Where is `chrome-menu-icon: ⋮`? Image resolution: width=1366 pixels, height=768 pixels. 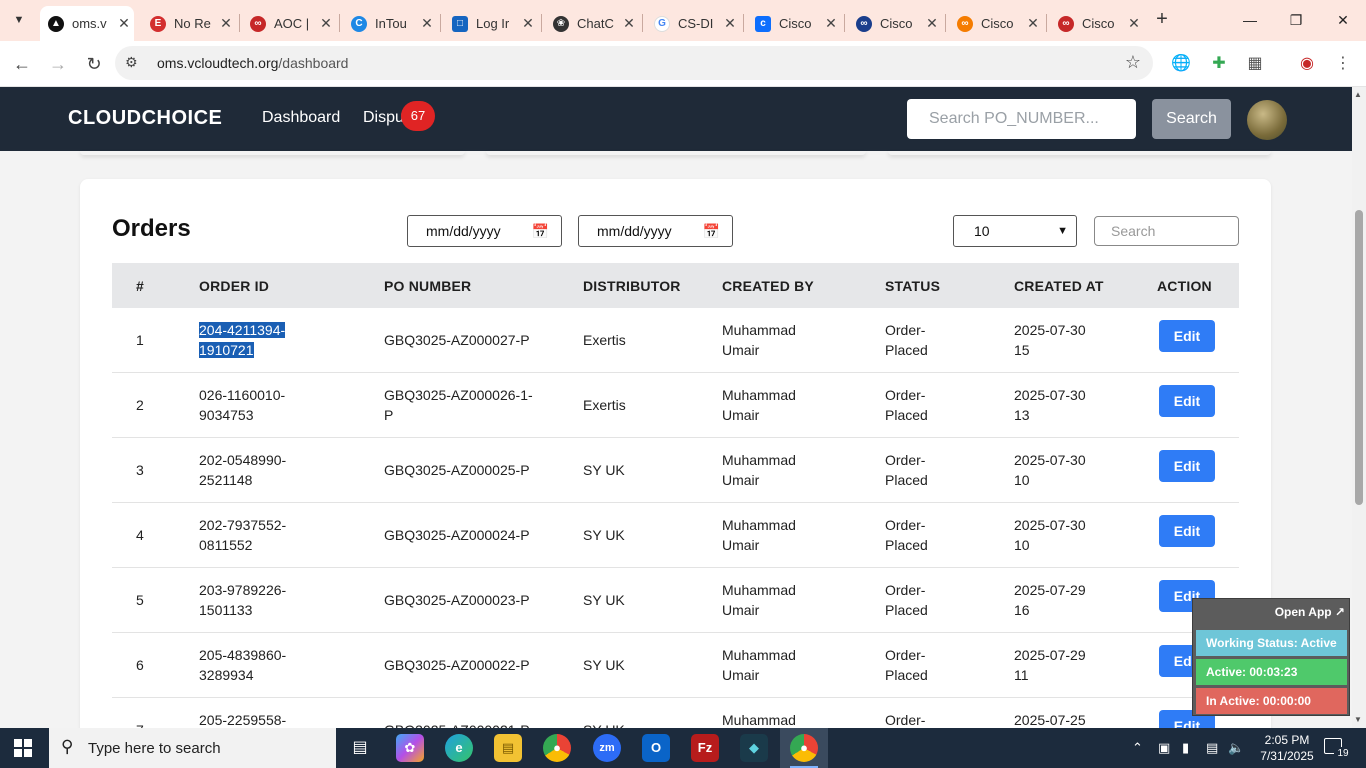 chrome-menu-icon: ⋮ is located at coordinates (1343, 64).